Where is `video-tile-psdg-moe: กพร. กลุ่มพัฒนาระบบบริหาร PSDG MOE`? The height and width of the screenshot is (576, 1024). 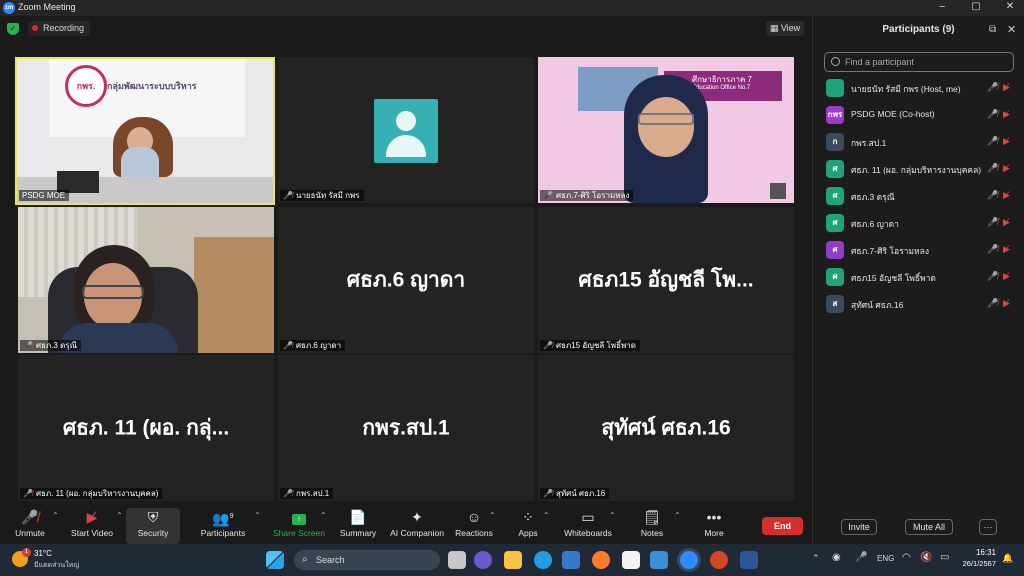
video-tile-psdg-moe: กพร. กลุ่มพัฒนาระบบบริหาร PSDG MOE is located at coordinates (145, 131).